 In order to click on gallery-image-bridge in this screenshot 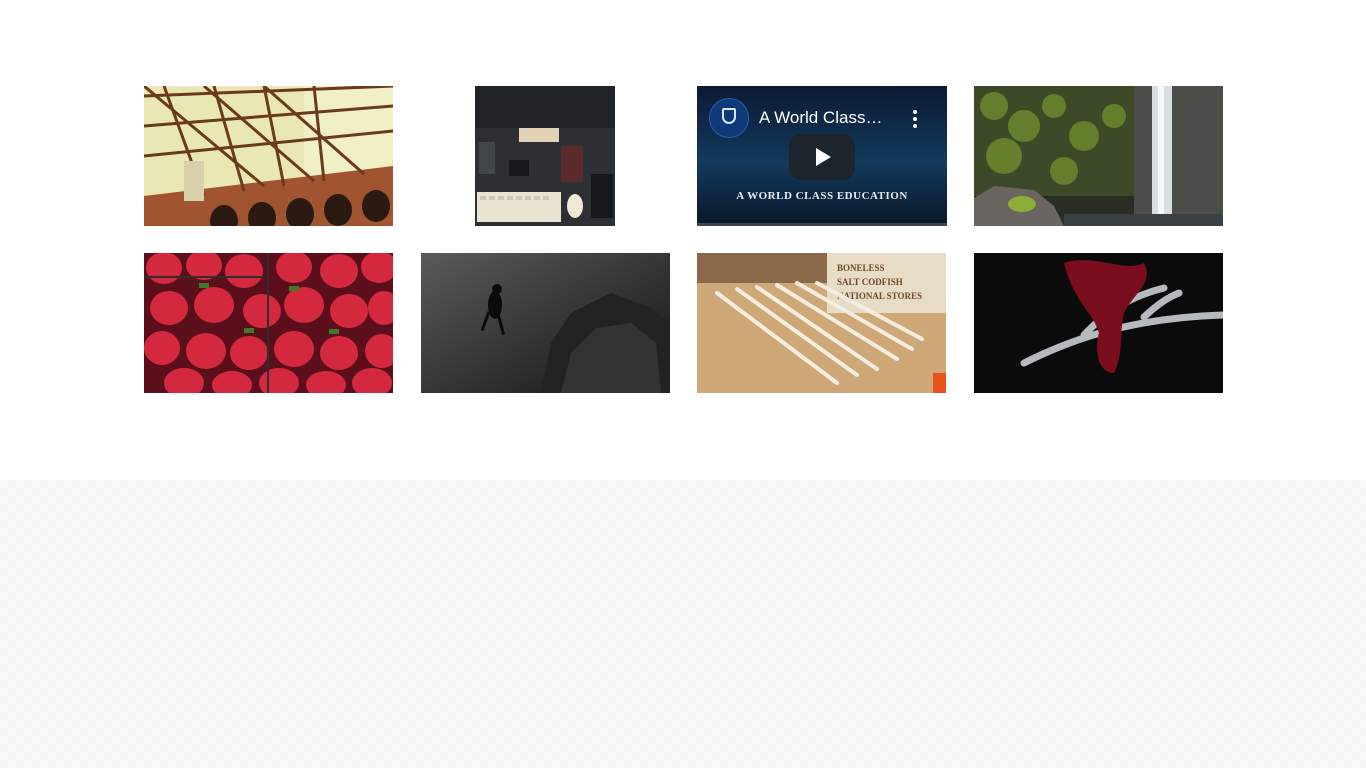, I will do `click(268, 156)`.